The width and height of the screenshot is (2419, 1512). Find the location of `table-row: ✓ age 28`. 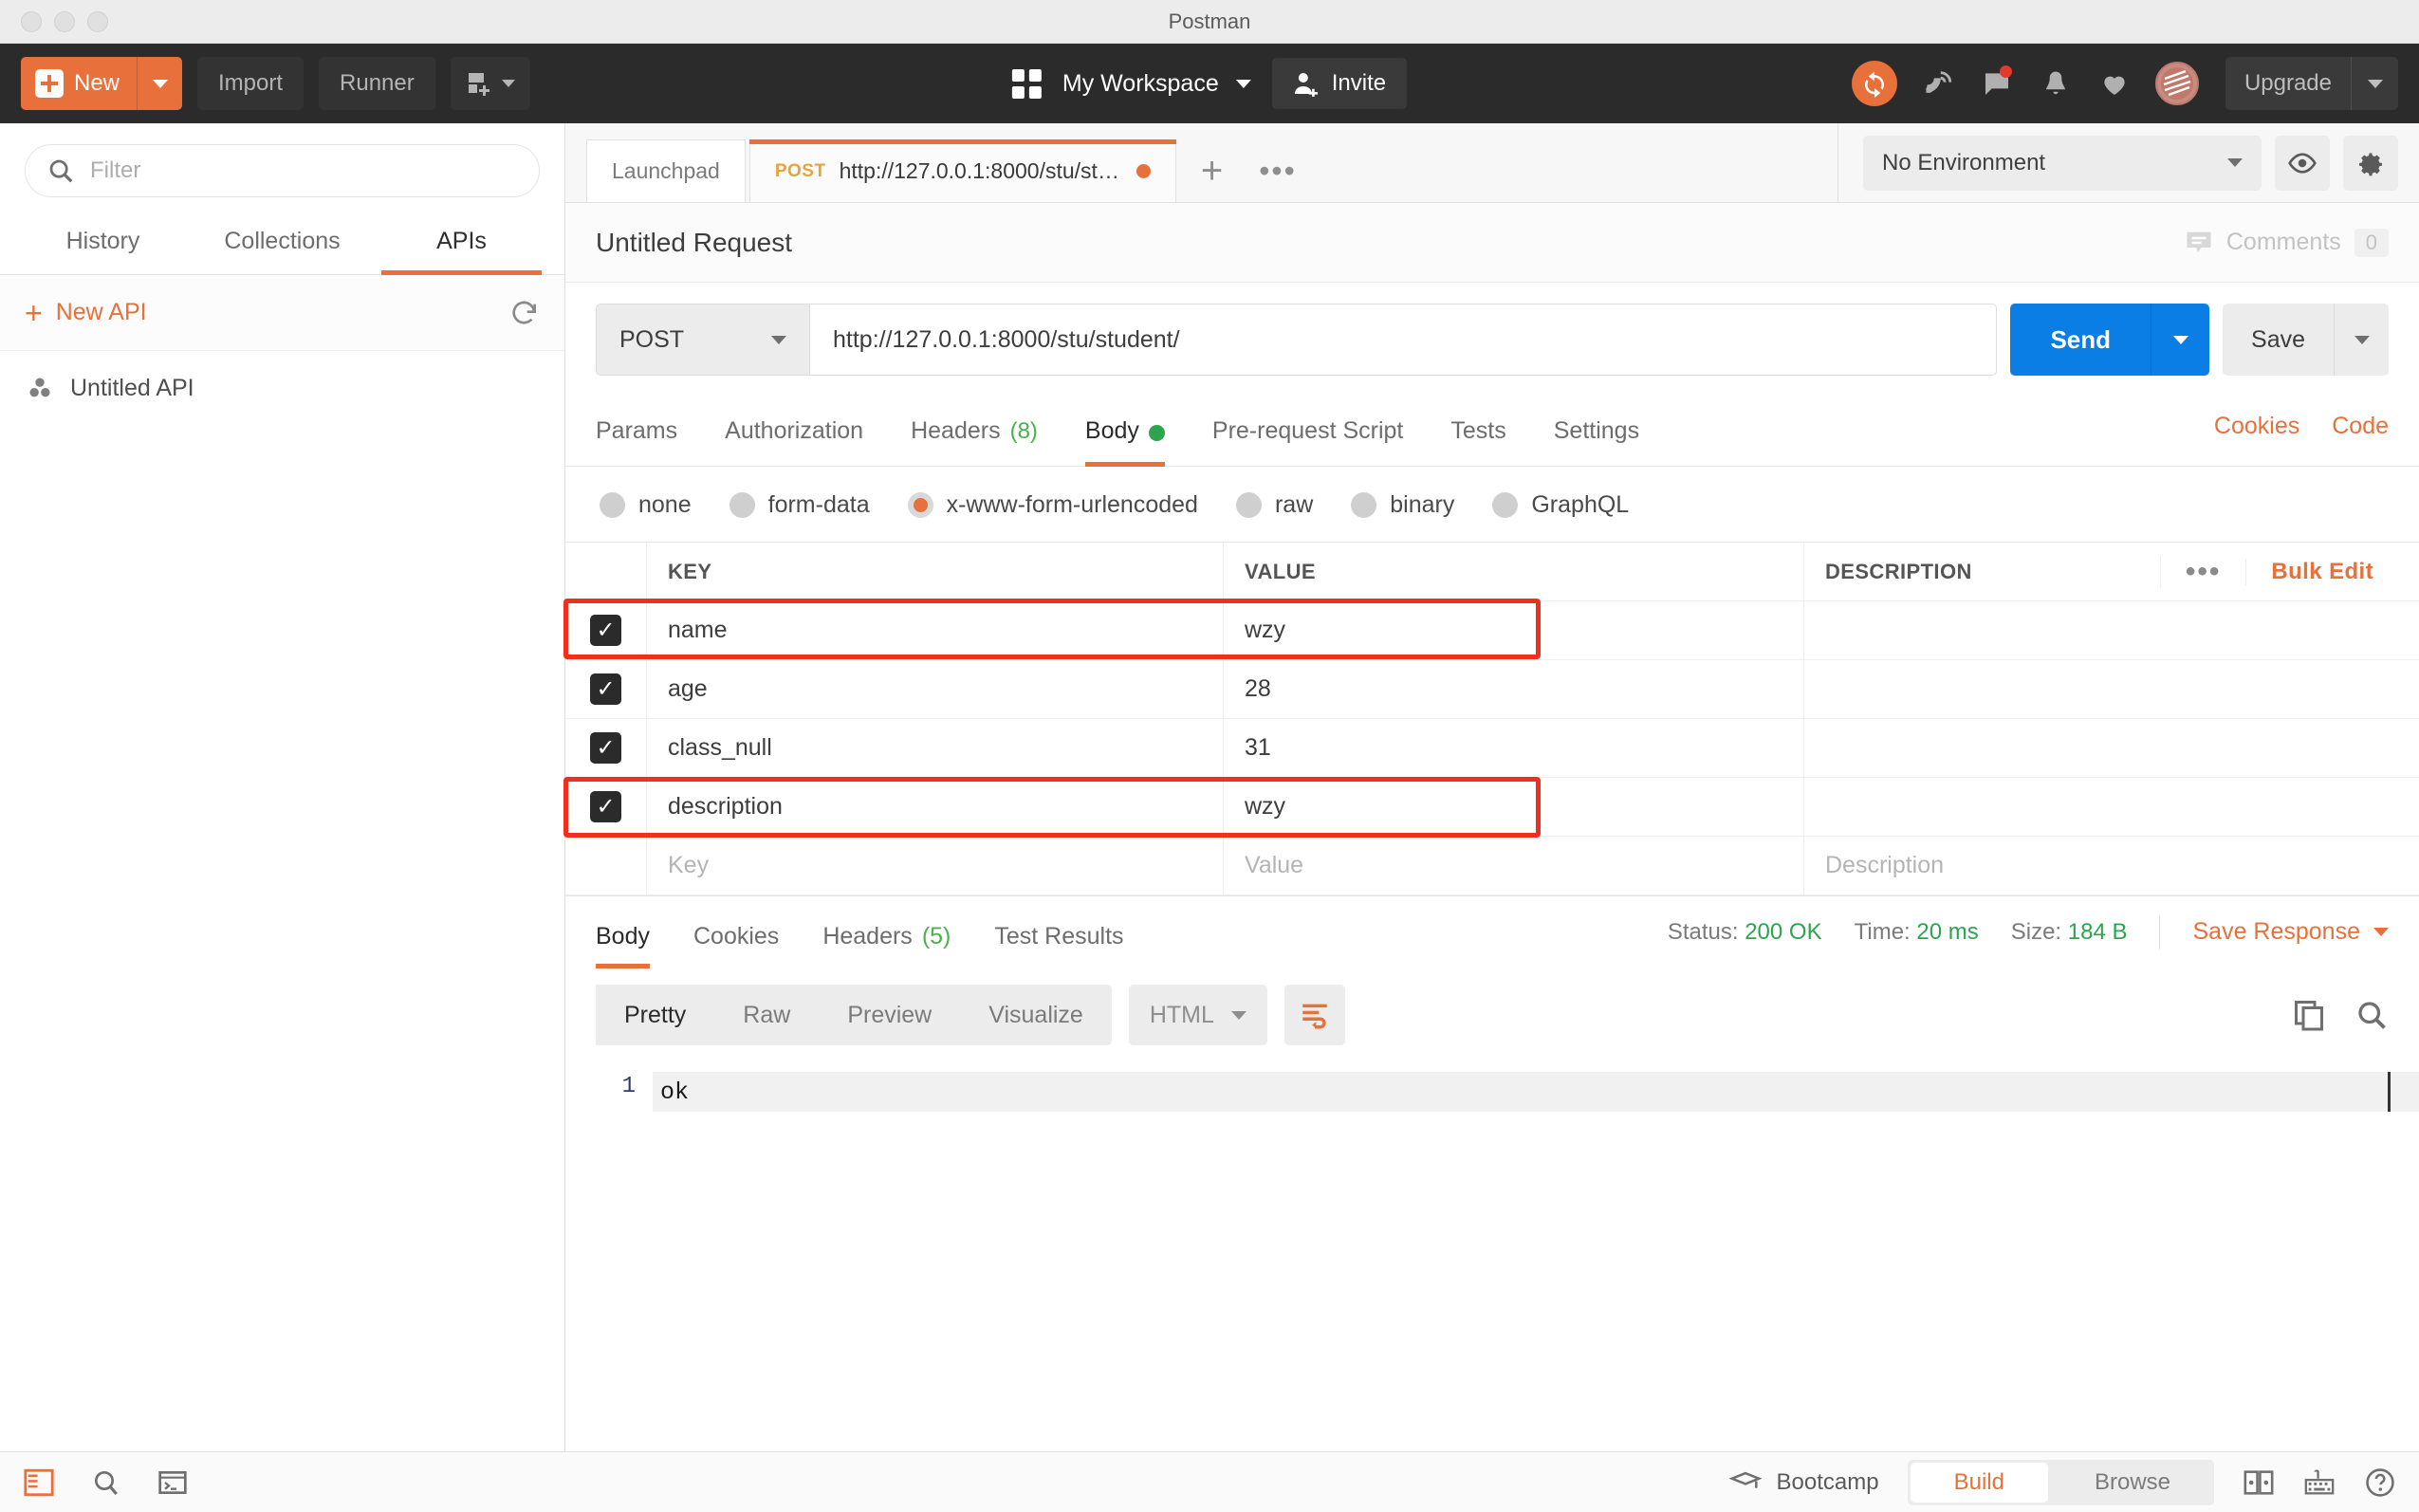

table-row: ✓ age 28 is located at coordinates (1492, 689).